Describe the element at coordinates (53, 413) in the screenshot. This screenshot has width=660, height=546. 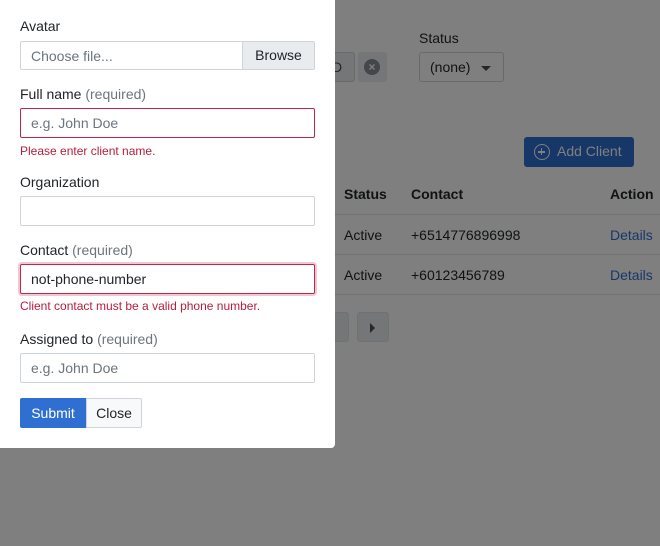
I see `submit-button: Submit` at that location.